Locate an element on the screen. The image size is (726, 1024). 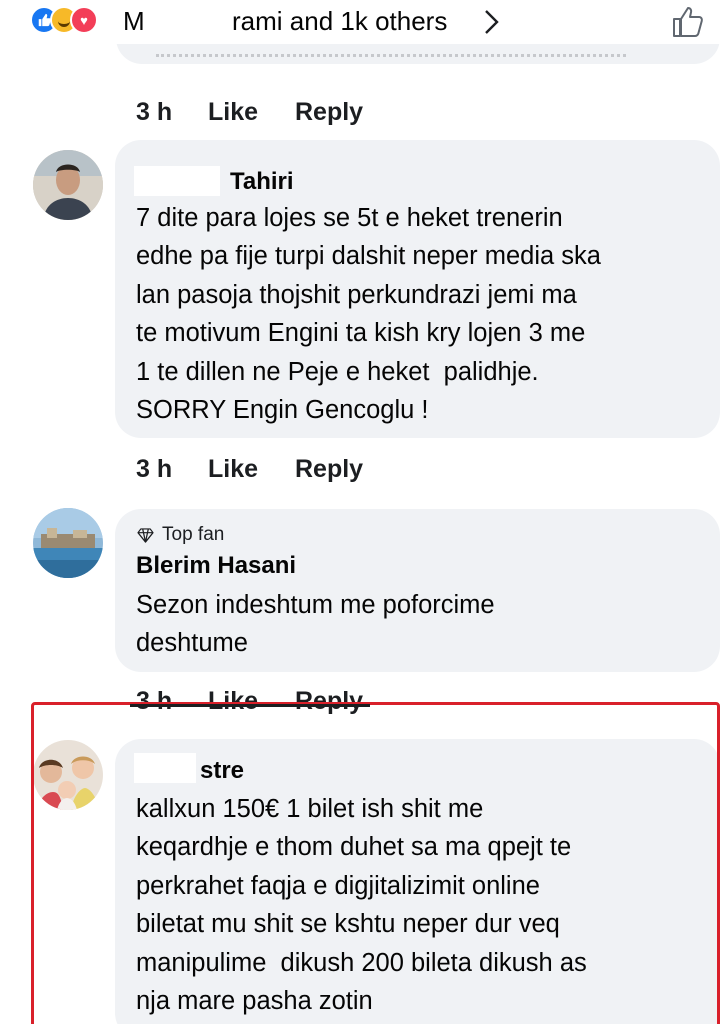
chevron-right-icon is located at coordinates (492, 24).